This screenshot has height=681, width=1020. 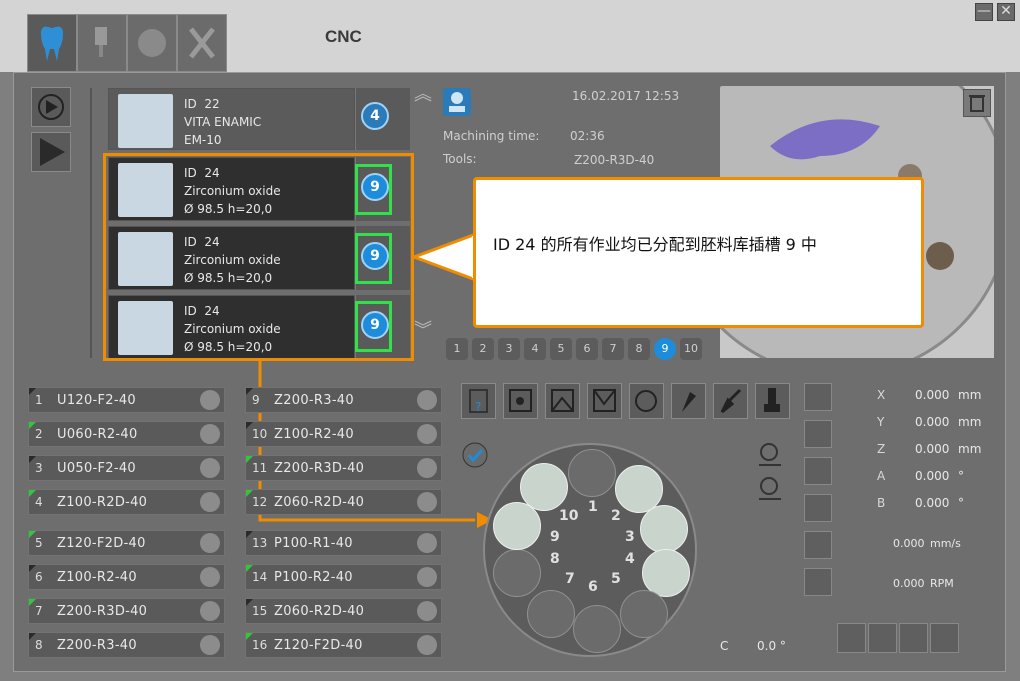 I want to click on slot-4: 4, so click(x=535, y=349).